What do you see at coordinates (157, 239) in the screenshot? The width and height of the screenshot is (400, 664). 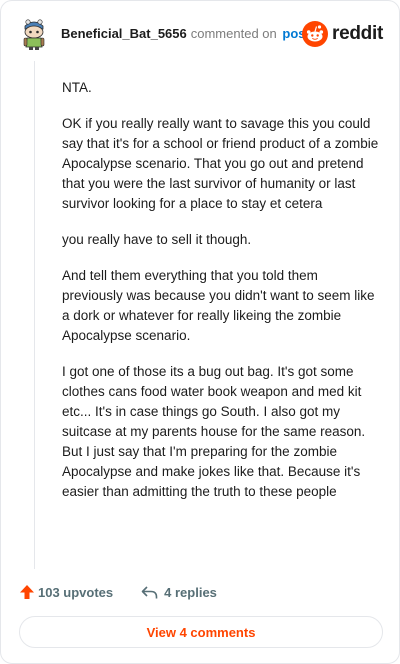 I see `comment-paragraph: you really have to sell it though.` at bounding box center [157, 239].